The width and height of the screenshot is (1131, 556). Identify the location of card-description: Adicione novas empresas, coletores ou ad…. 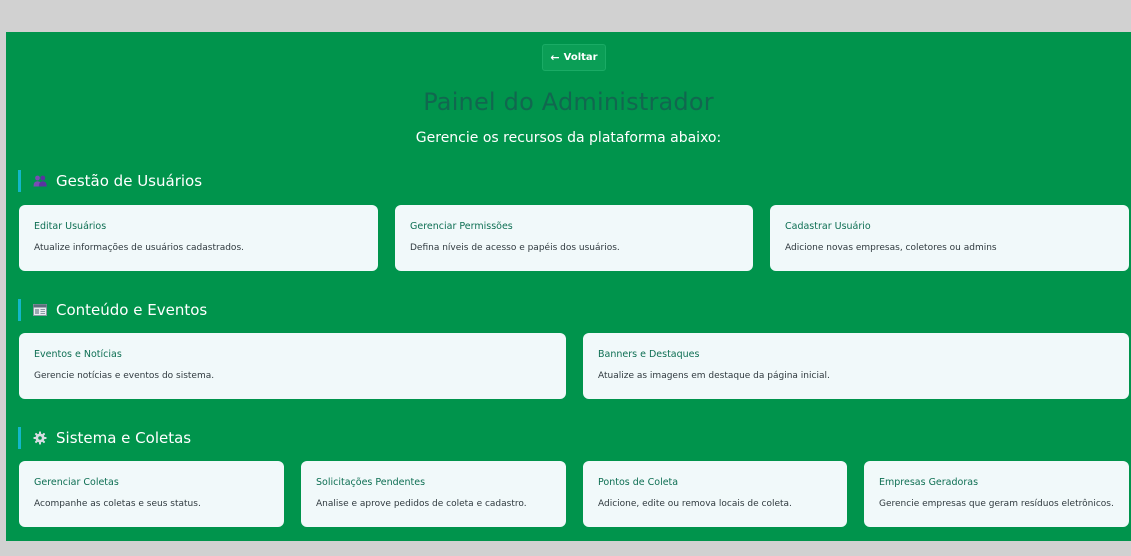
(891, 248).